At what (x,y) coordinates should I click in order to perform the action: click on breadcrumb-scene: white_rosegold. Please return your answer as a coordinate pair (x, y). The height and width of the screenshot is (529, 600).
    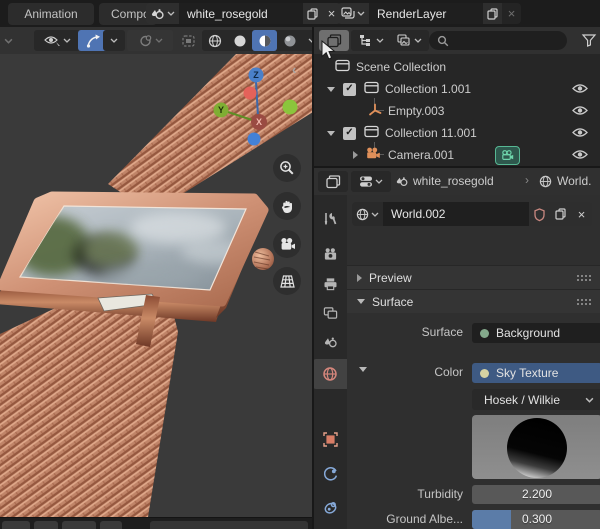
    Looking at the image, I should click on (453, 181).